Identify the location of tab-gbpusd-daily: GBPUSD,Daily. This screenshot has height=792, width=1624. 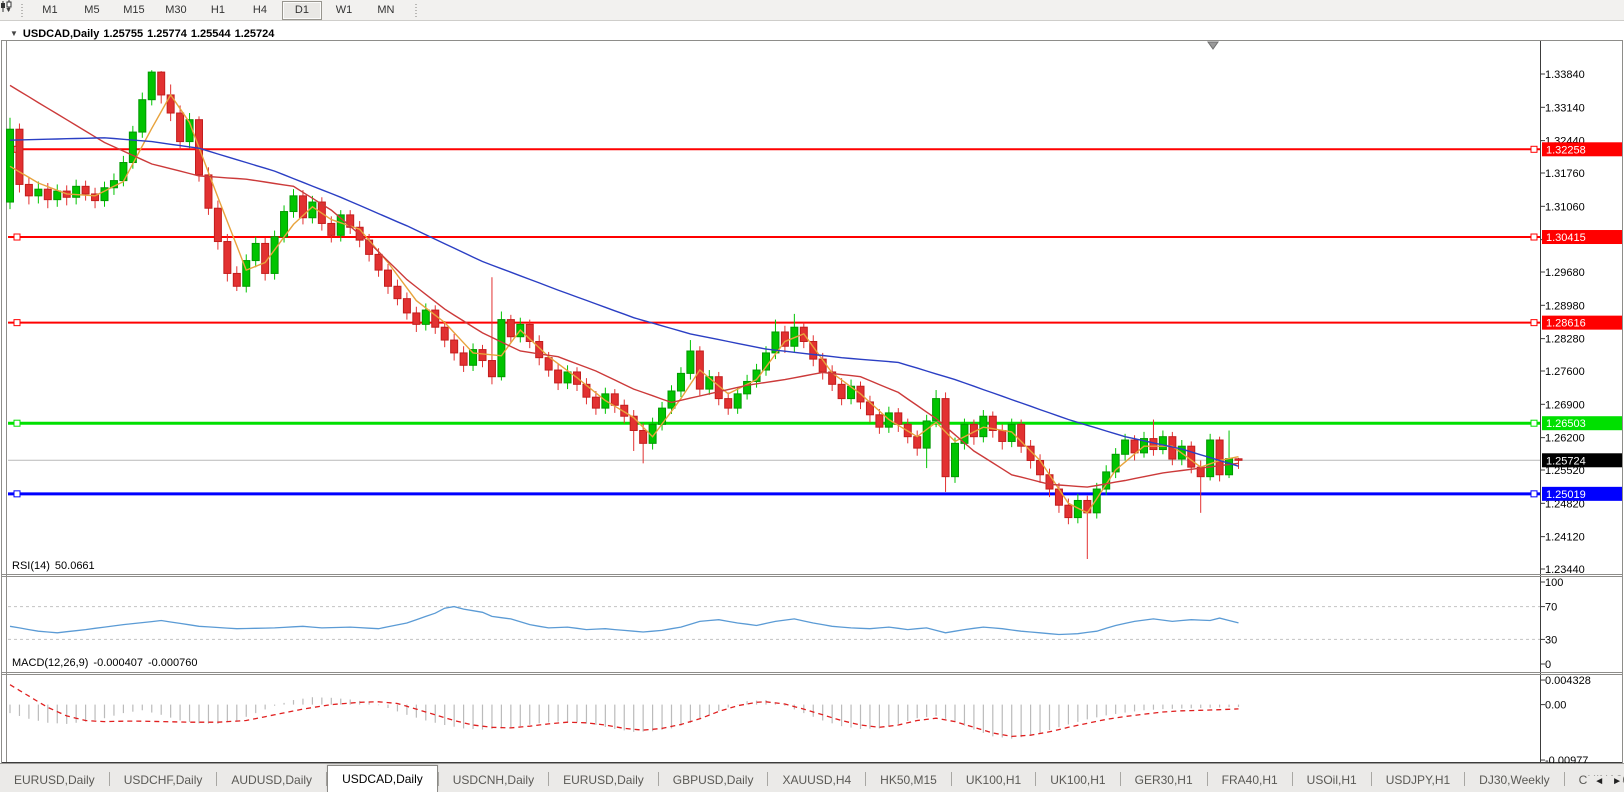
(713, 780).